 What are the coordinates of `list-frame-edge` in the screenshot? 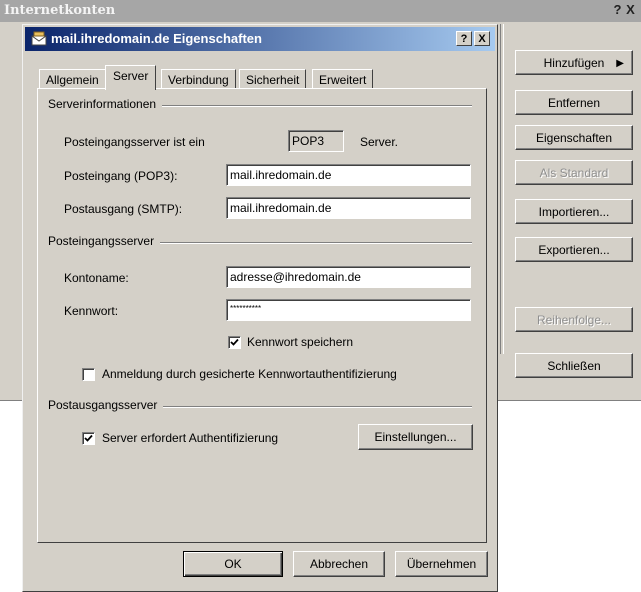 It's located at (502, 189).